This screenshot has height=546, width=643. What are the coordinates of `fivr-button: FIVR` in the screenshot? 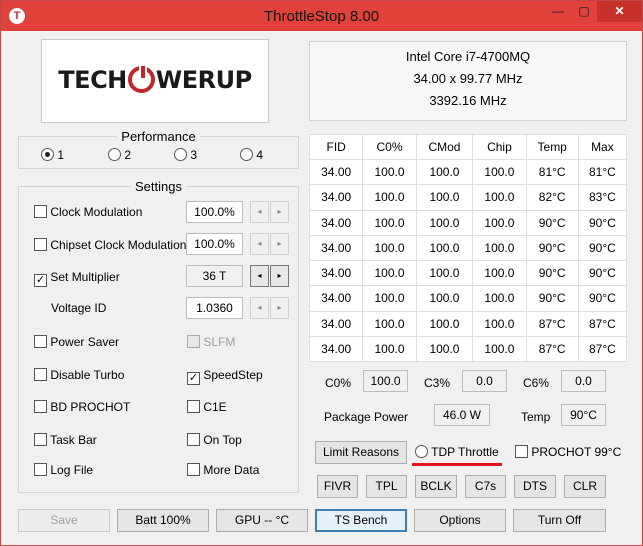 It's located at (337, 486).